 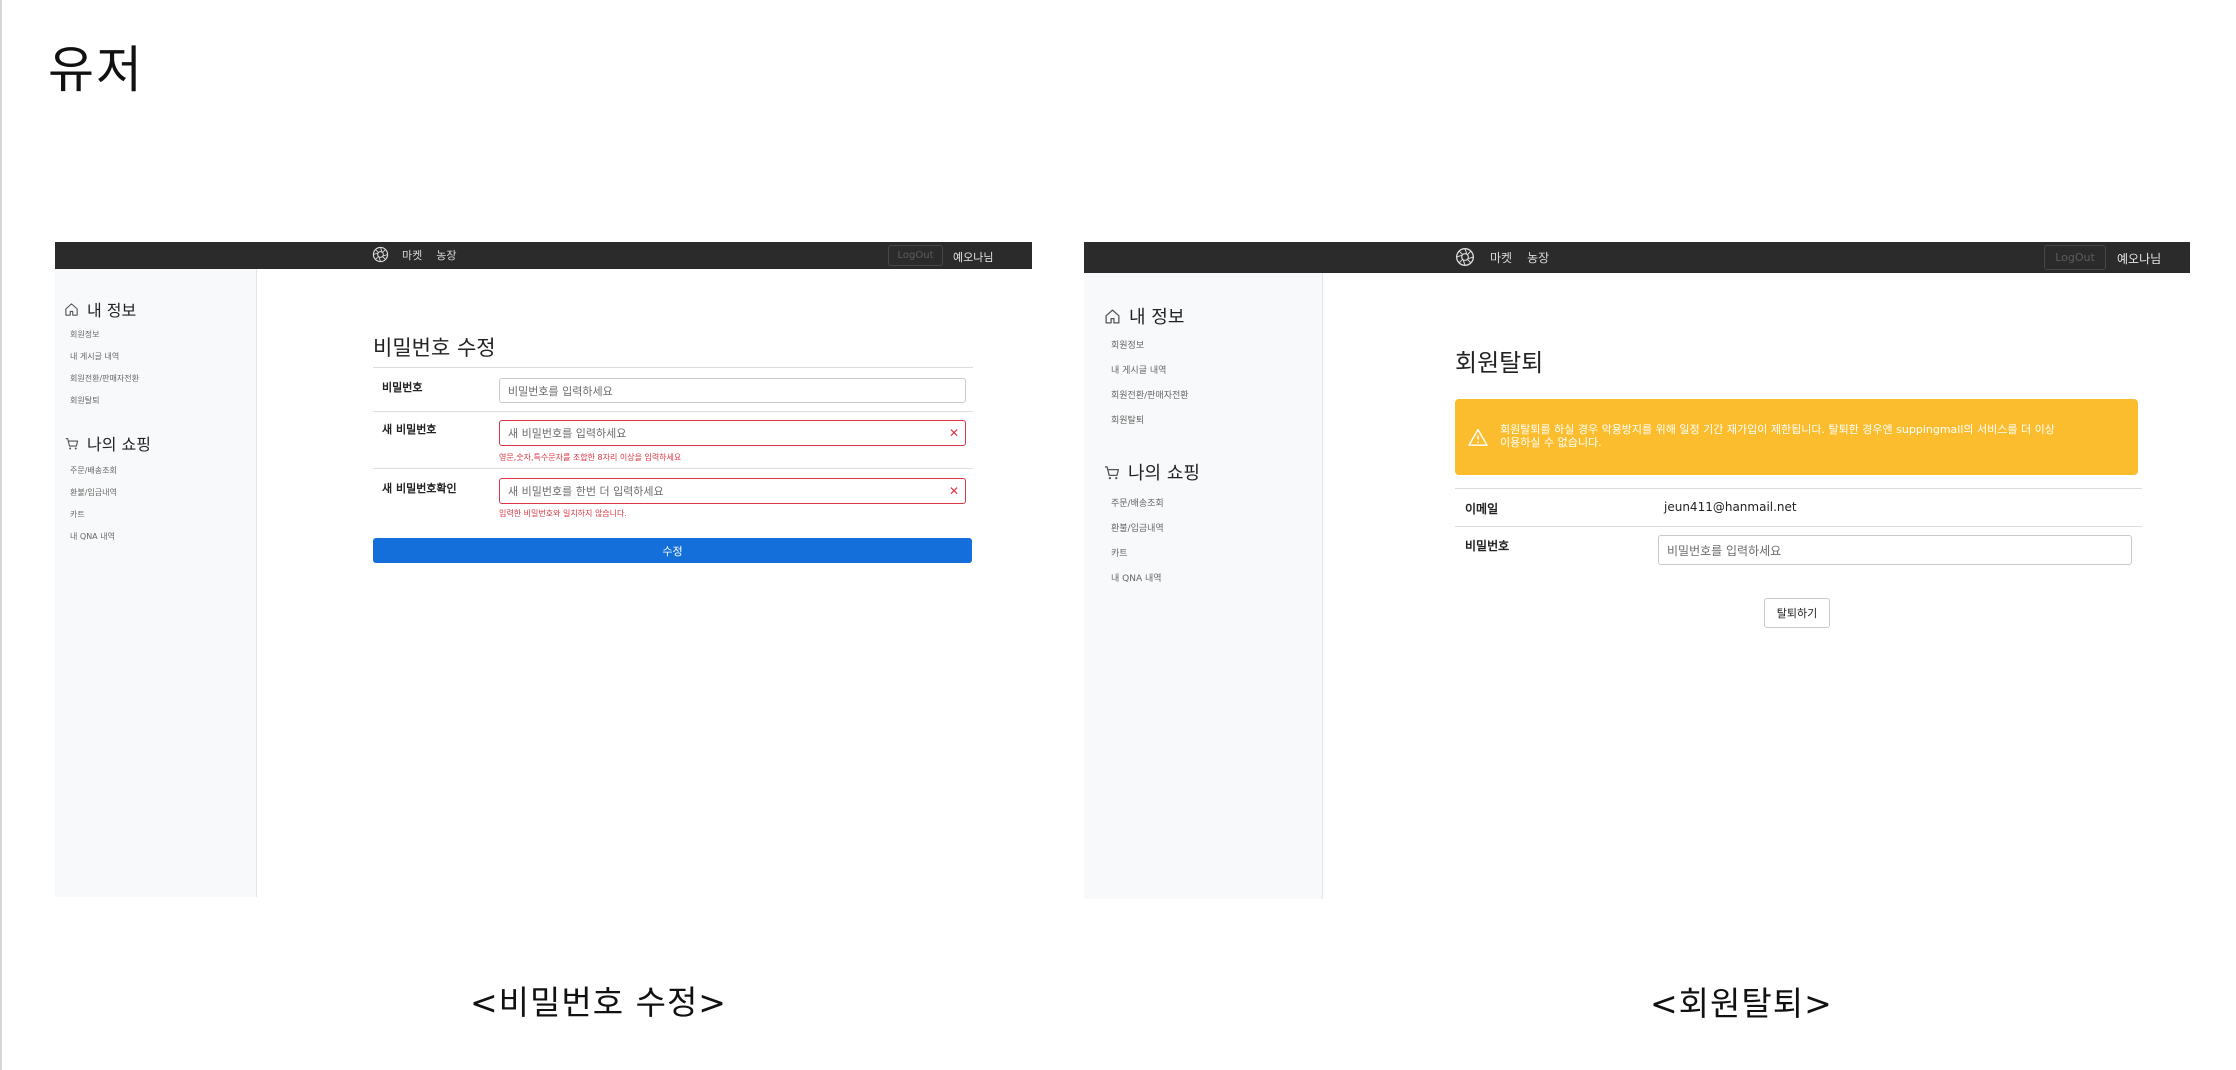 What do you see at coordinates (1482, 509) in the screenshot?
I see `email-label: 이메일` at bounding box center [1482, 509].